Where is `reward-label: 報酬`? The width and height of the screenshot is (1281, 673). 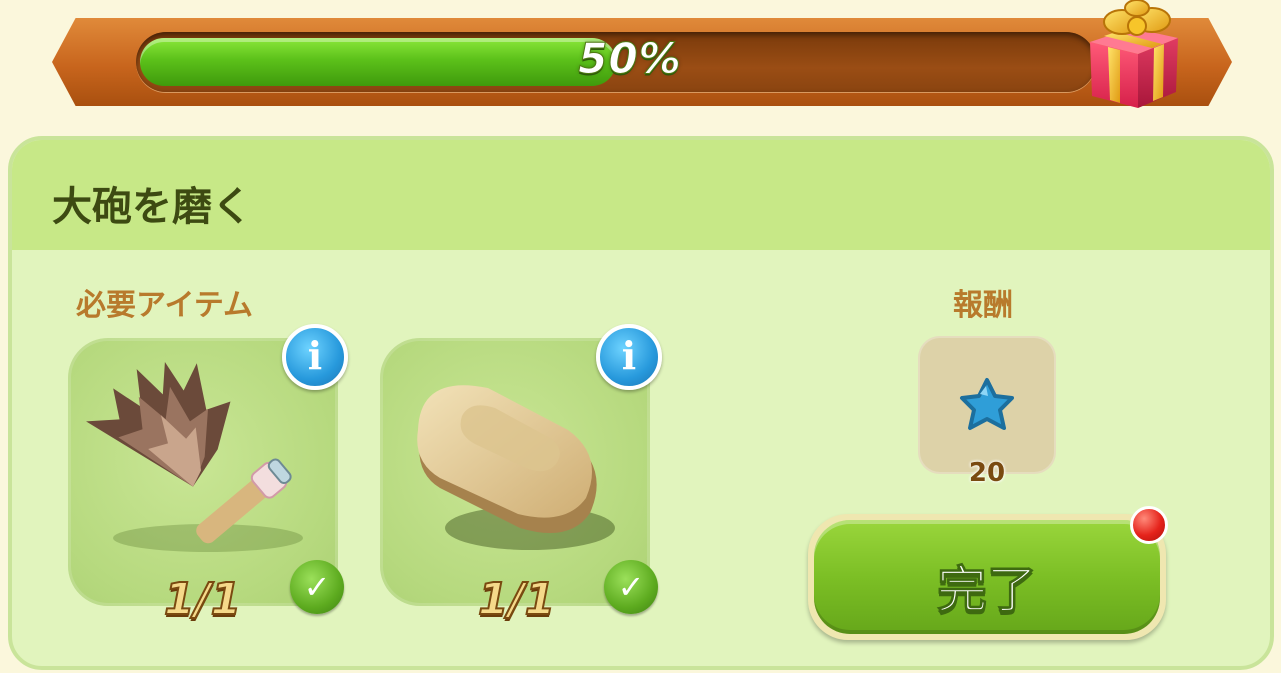
reward-label: 報酬 is located at coordinates (983, 305).